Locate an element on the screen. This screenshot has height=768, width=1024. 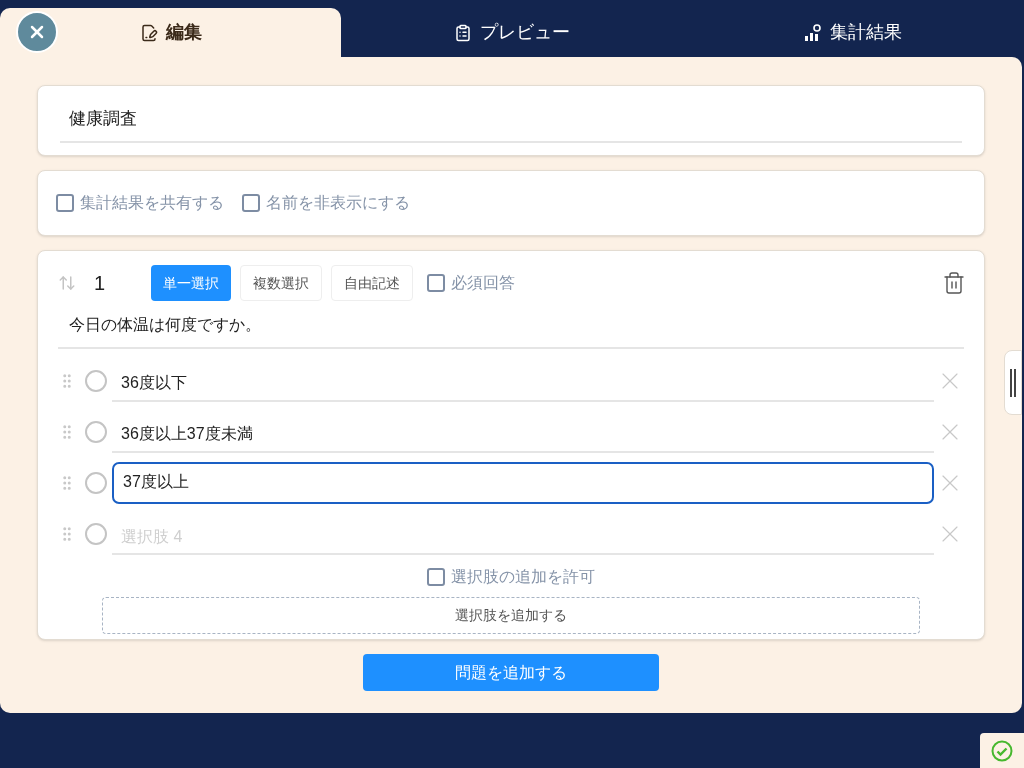
edit-icon is located at coordinates (148, 32).